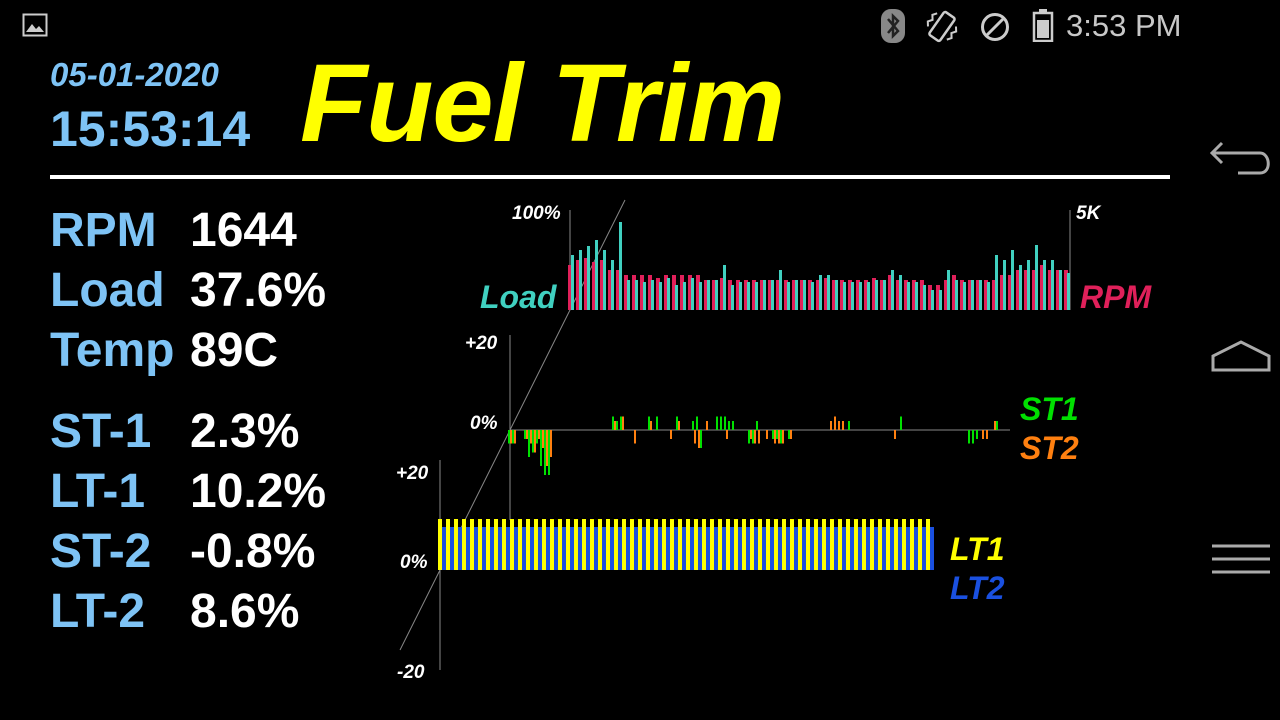 This screenshot has height=720, width=1280. What do you see at coordinates (1242, 159) in the screenshot?
I see `back-icon` at bounding box center [1242, 159].